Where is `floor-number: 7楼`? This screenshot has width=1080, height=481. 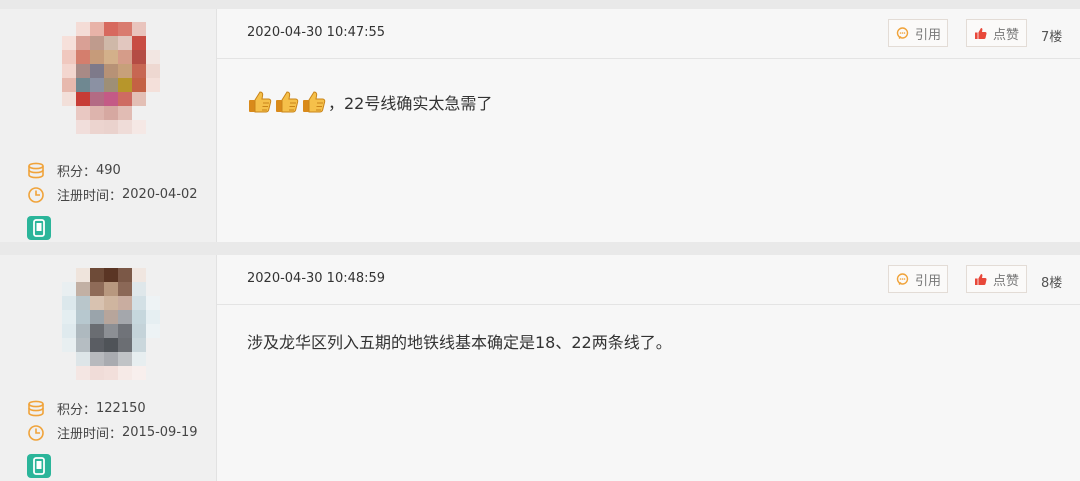
floor-number: 7楼 is located at coordinates (1052, 37).